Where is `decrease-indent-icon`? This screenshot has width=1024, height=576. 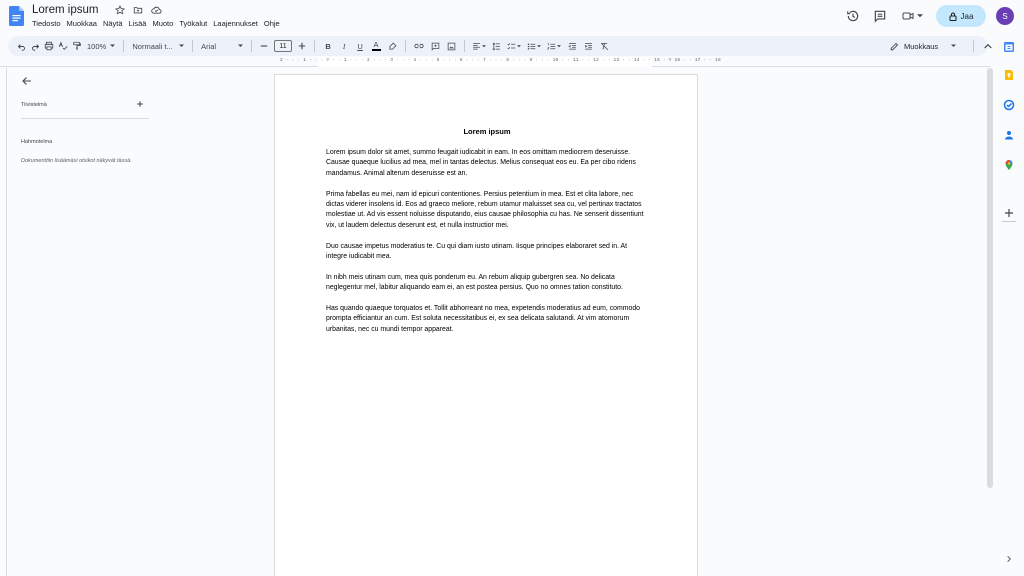 decrease-indent-icon is located at coordinates (572, 46).